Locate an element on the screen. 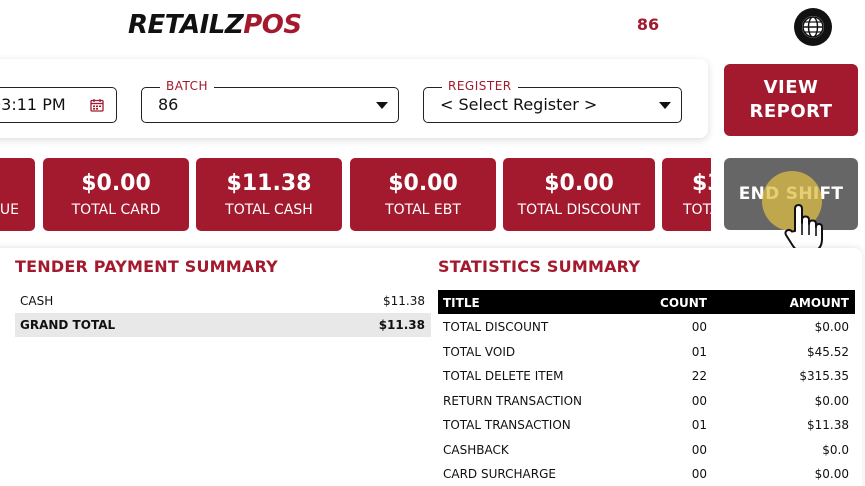 The image size is (865, 486). tile-label: TOTA is located at coordinates (697, 210).